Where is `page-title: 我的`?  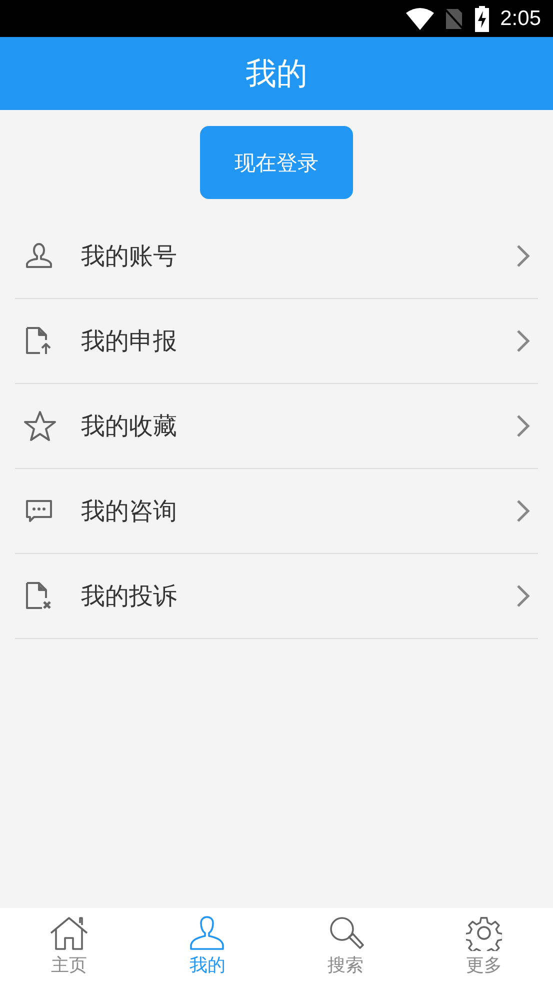 page-title: 我的 is located at coordinates (277, 74).